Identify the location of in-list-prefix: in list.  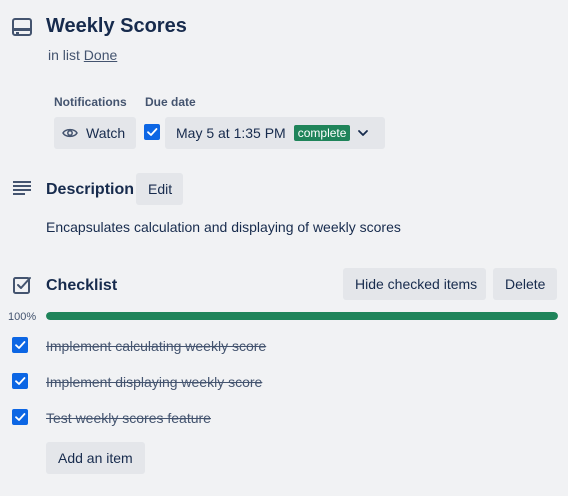
(64, 55).